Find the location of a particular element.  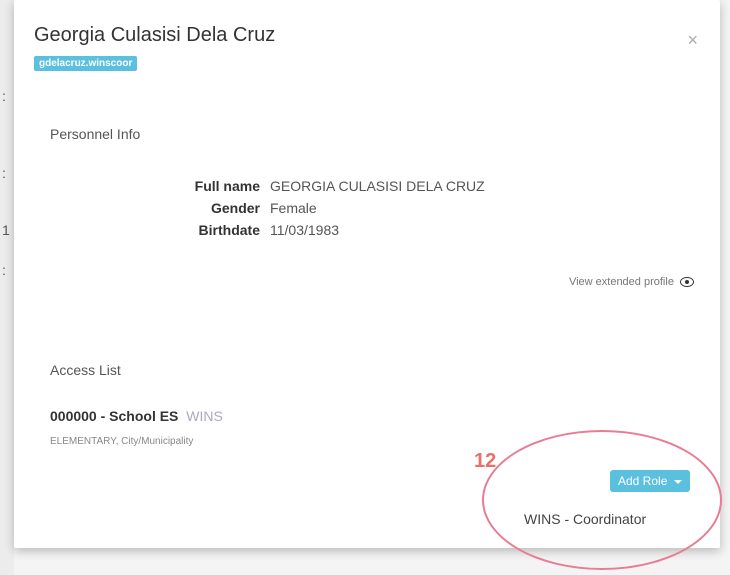

view-extended-profile-link: View extended profile is located at coordinates (631, 282).